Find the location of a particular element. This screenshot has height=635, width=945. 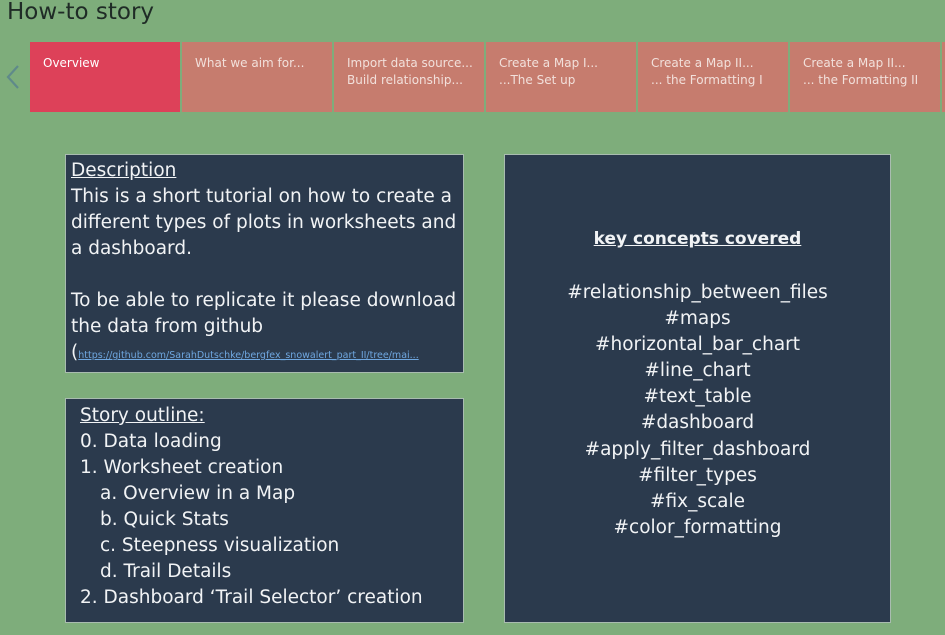

concept-tag: #dashboard is located at coordinates (697, 423).